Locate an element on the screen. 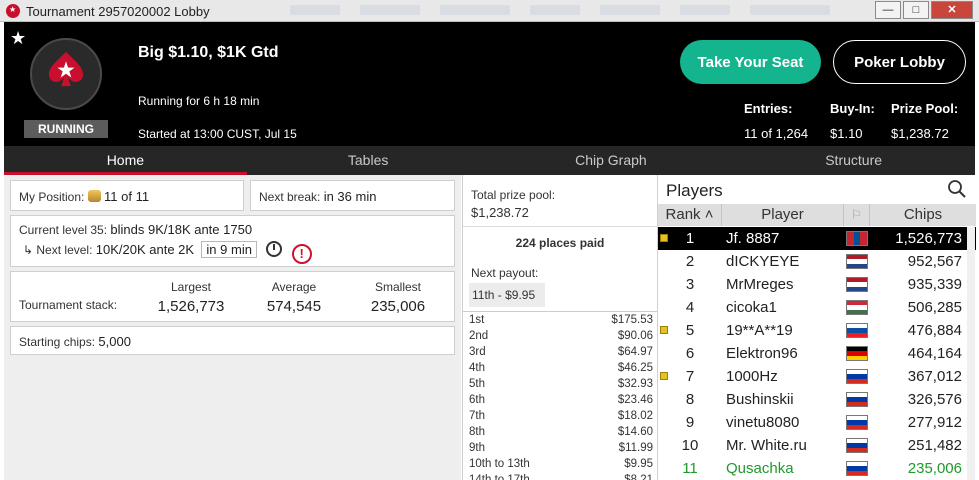 This screenshot has width=979, height=480. payout-place: 7th is located at coordinates (477, 416).